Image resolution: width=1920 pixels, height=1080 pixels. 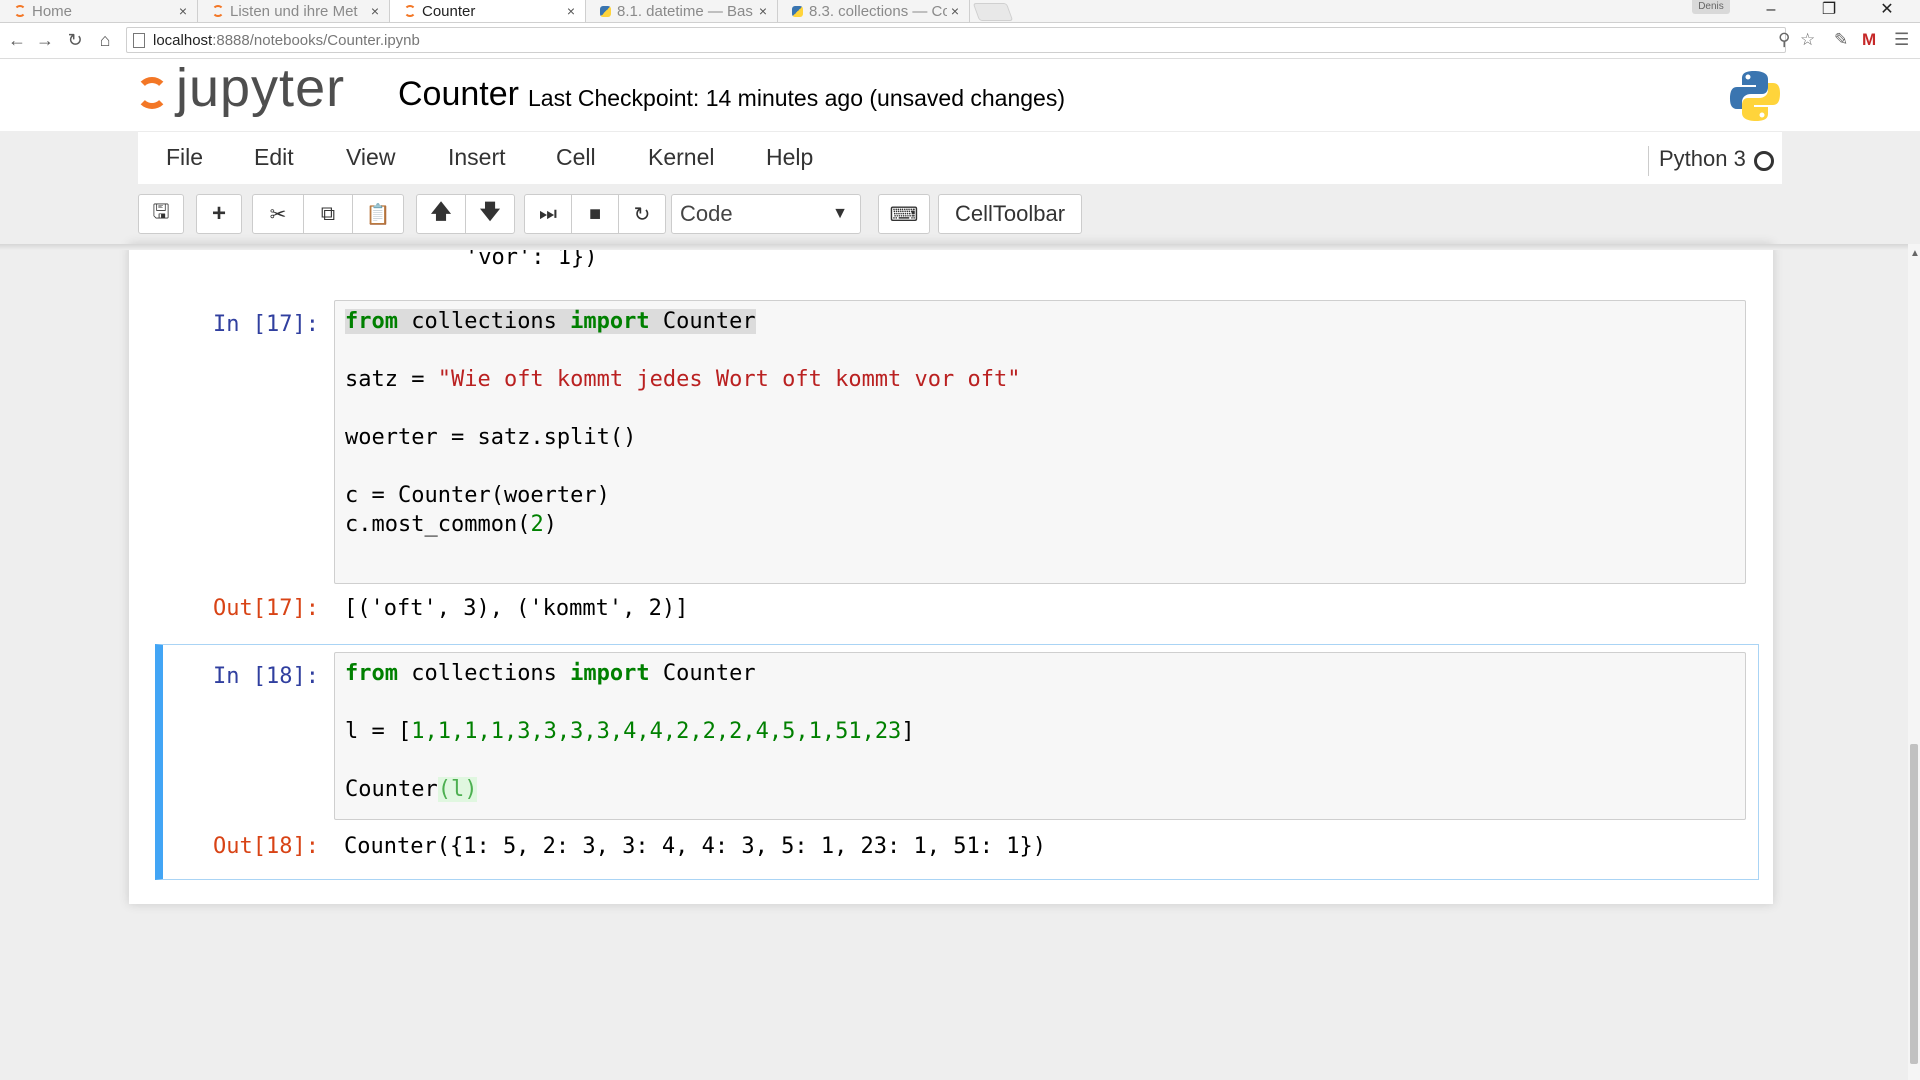 I want to click on scroll-up-icon: ▲, so click(x=1915, y=253).